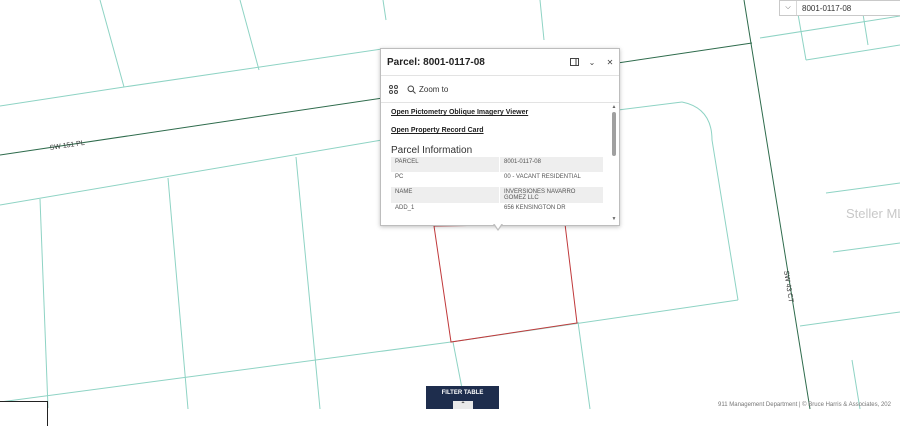 The image size is (900, 426). I want to click on table-row: ADD_1 656 KENSINGTON DR, so click(497, 210).